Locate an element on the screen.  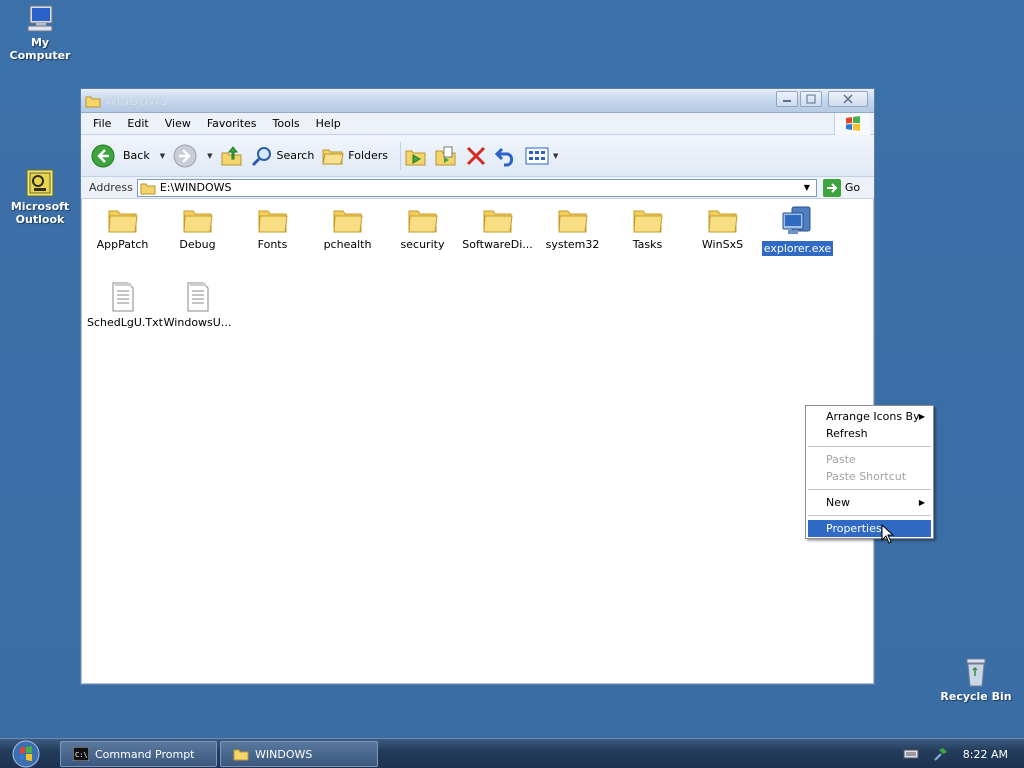
file-item: security is located at coordinates (422, 228).